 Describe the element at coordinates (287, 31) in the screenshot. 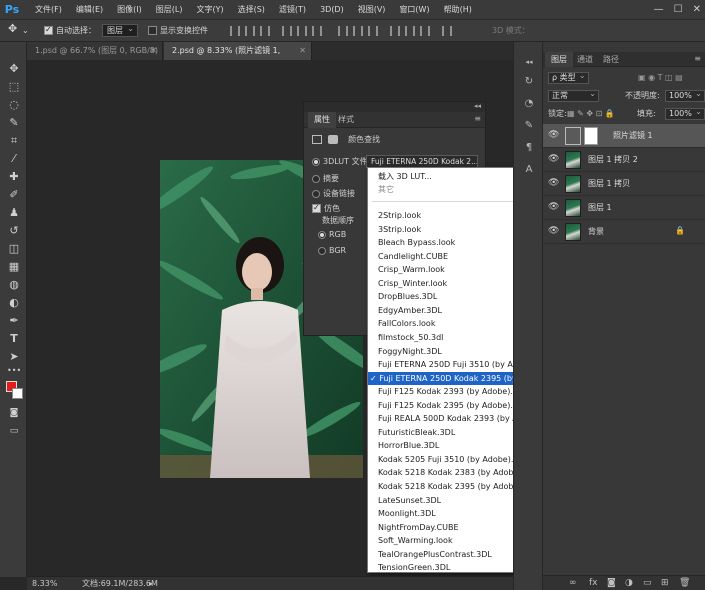

I see `align-left-icon` at that location.